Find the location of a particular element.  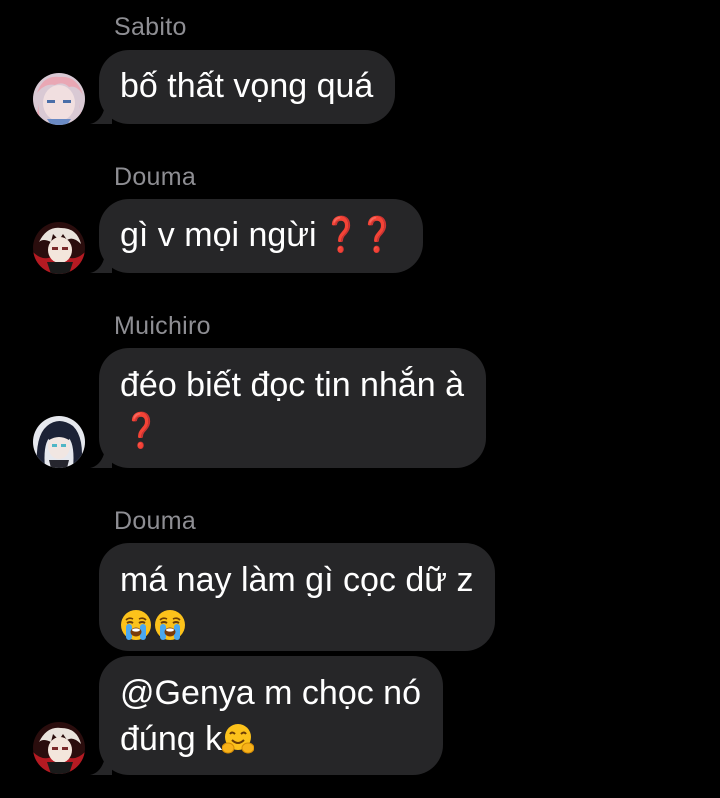

sender-name: Sabito is located at coordinates (150, 27).